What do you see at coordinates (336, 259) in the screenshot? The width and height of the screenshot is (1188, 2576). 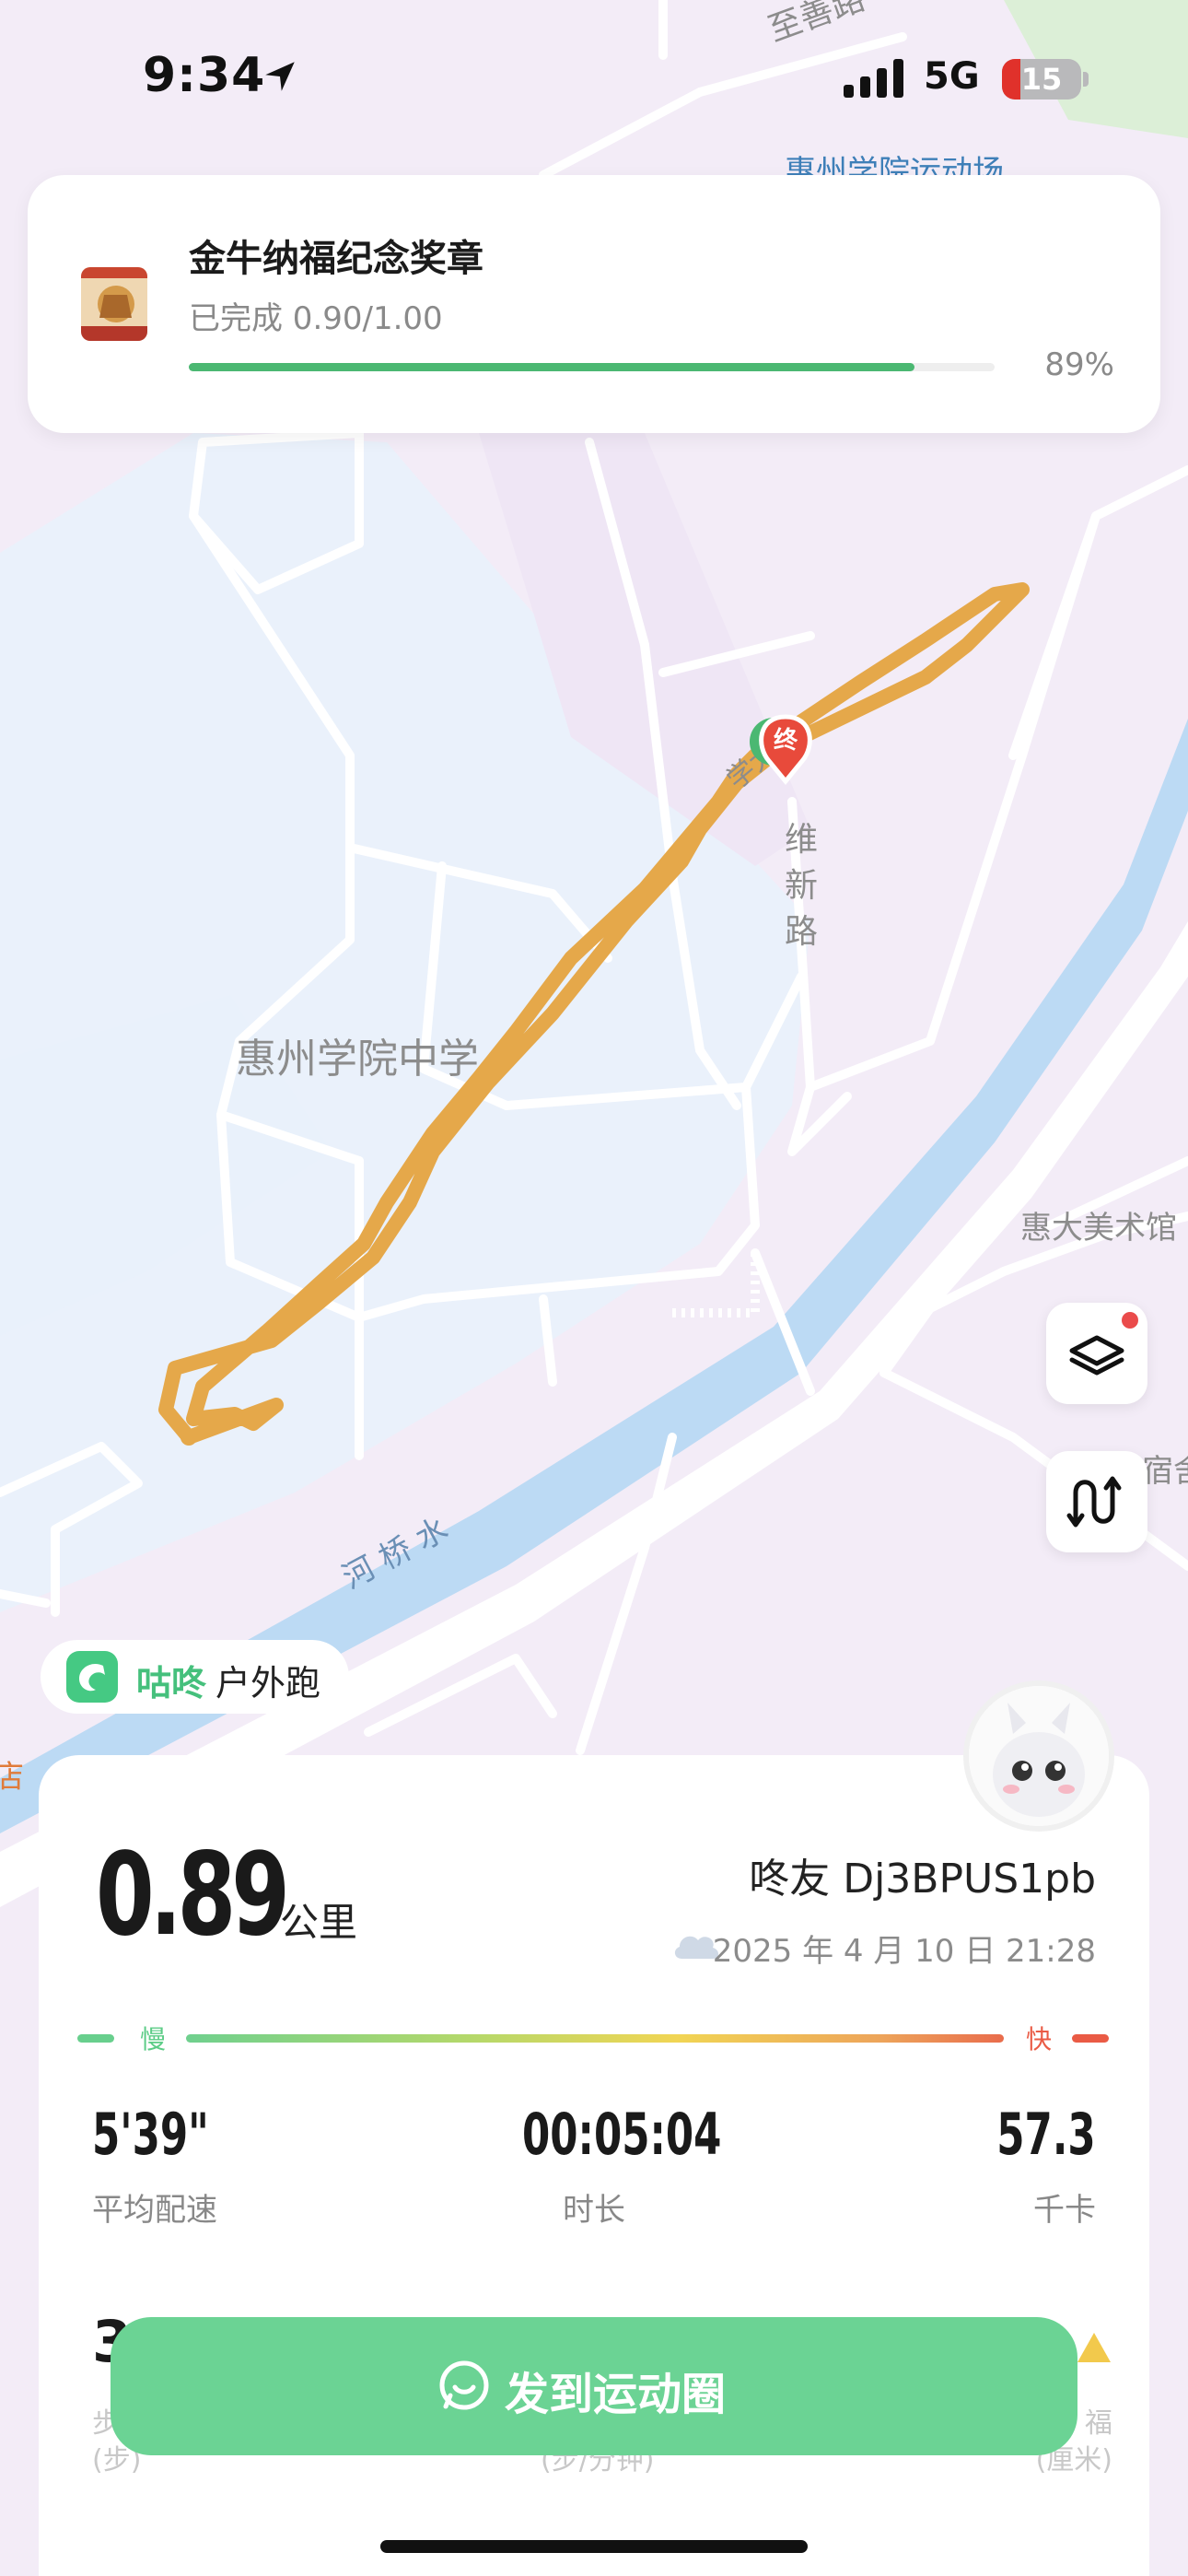 I see `medal-title: 金牛纳福纪念奖章` at bounding box center [336, 259].